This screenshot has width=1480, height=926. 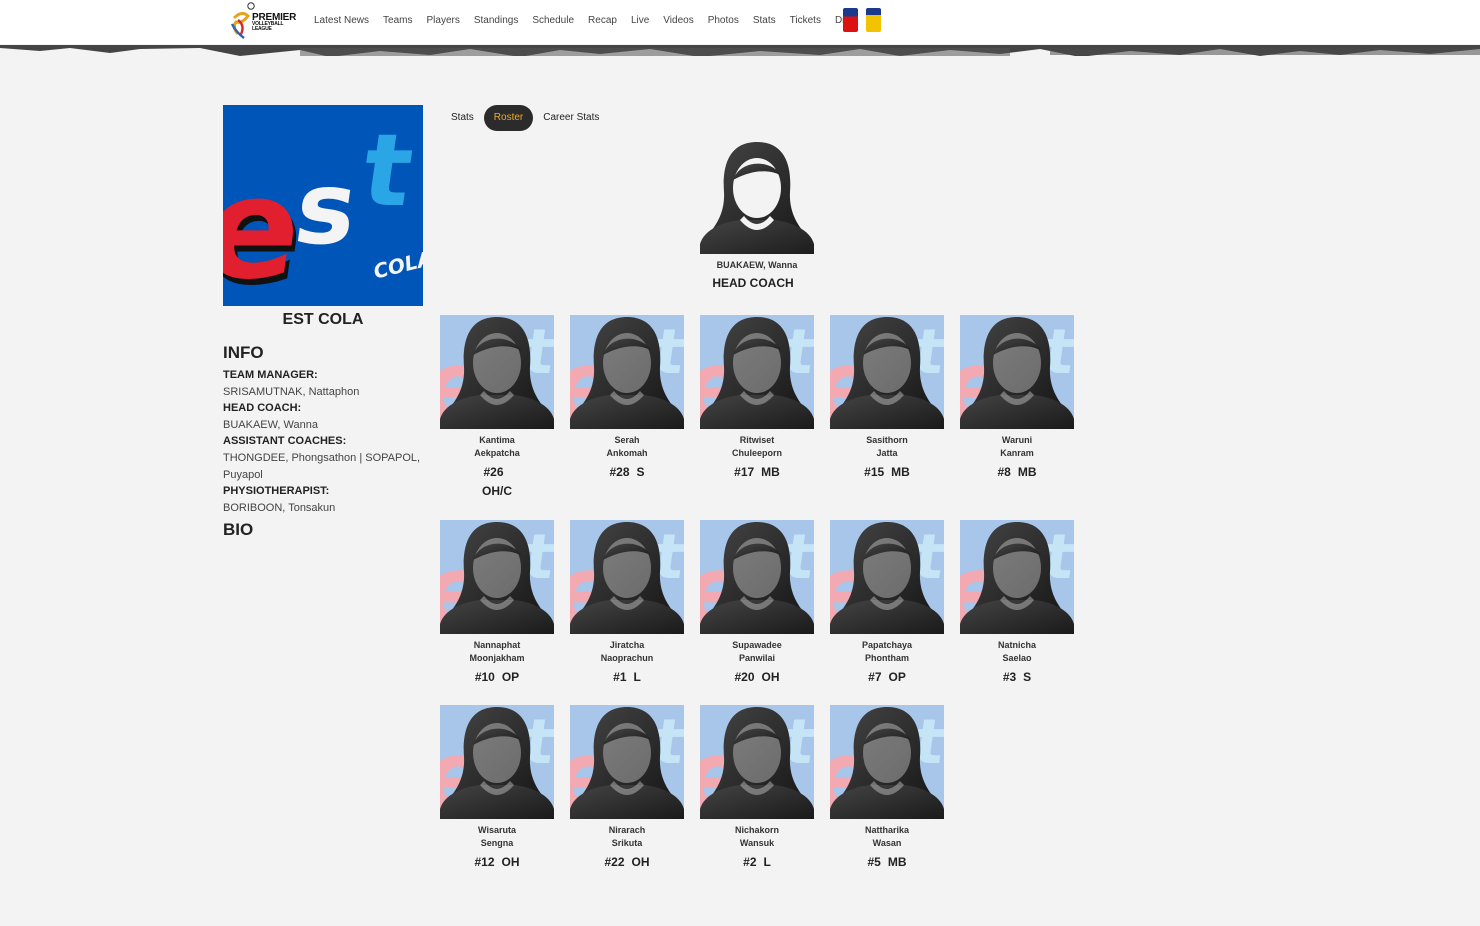 I want to click on player-number: #7, so click(x=875, y=677).